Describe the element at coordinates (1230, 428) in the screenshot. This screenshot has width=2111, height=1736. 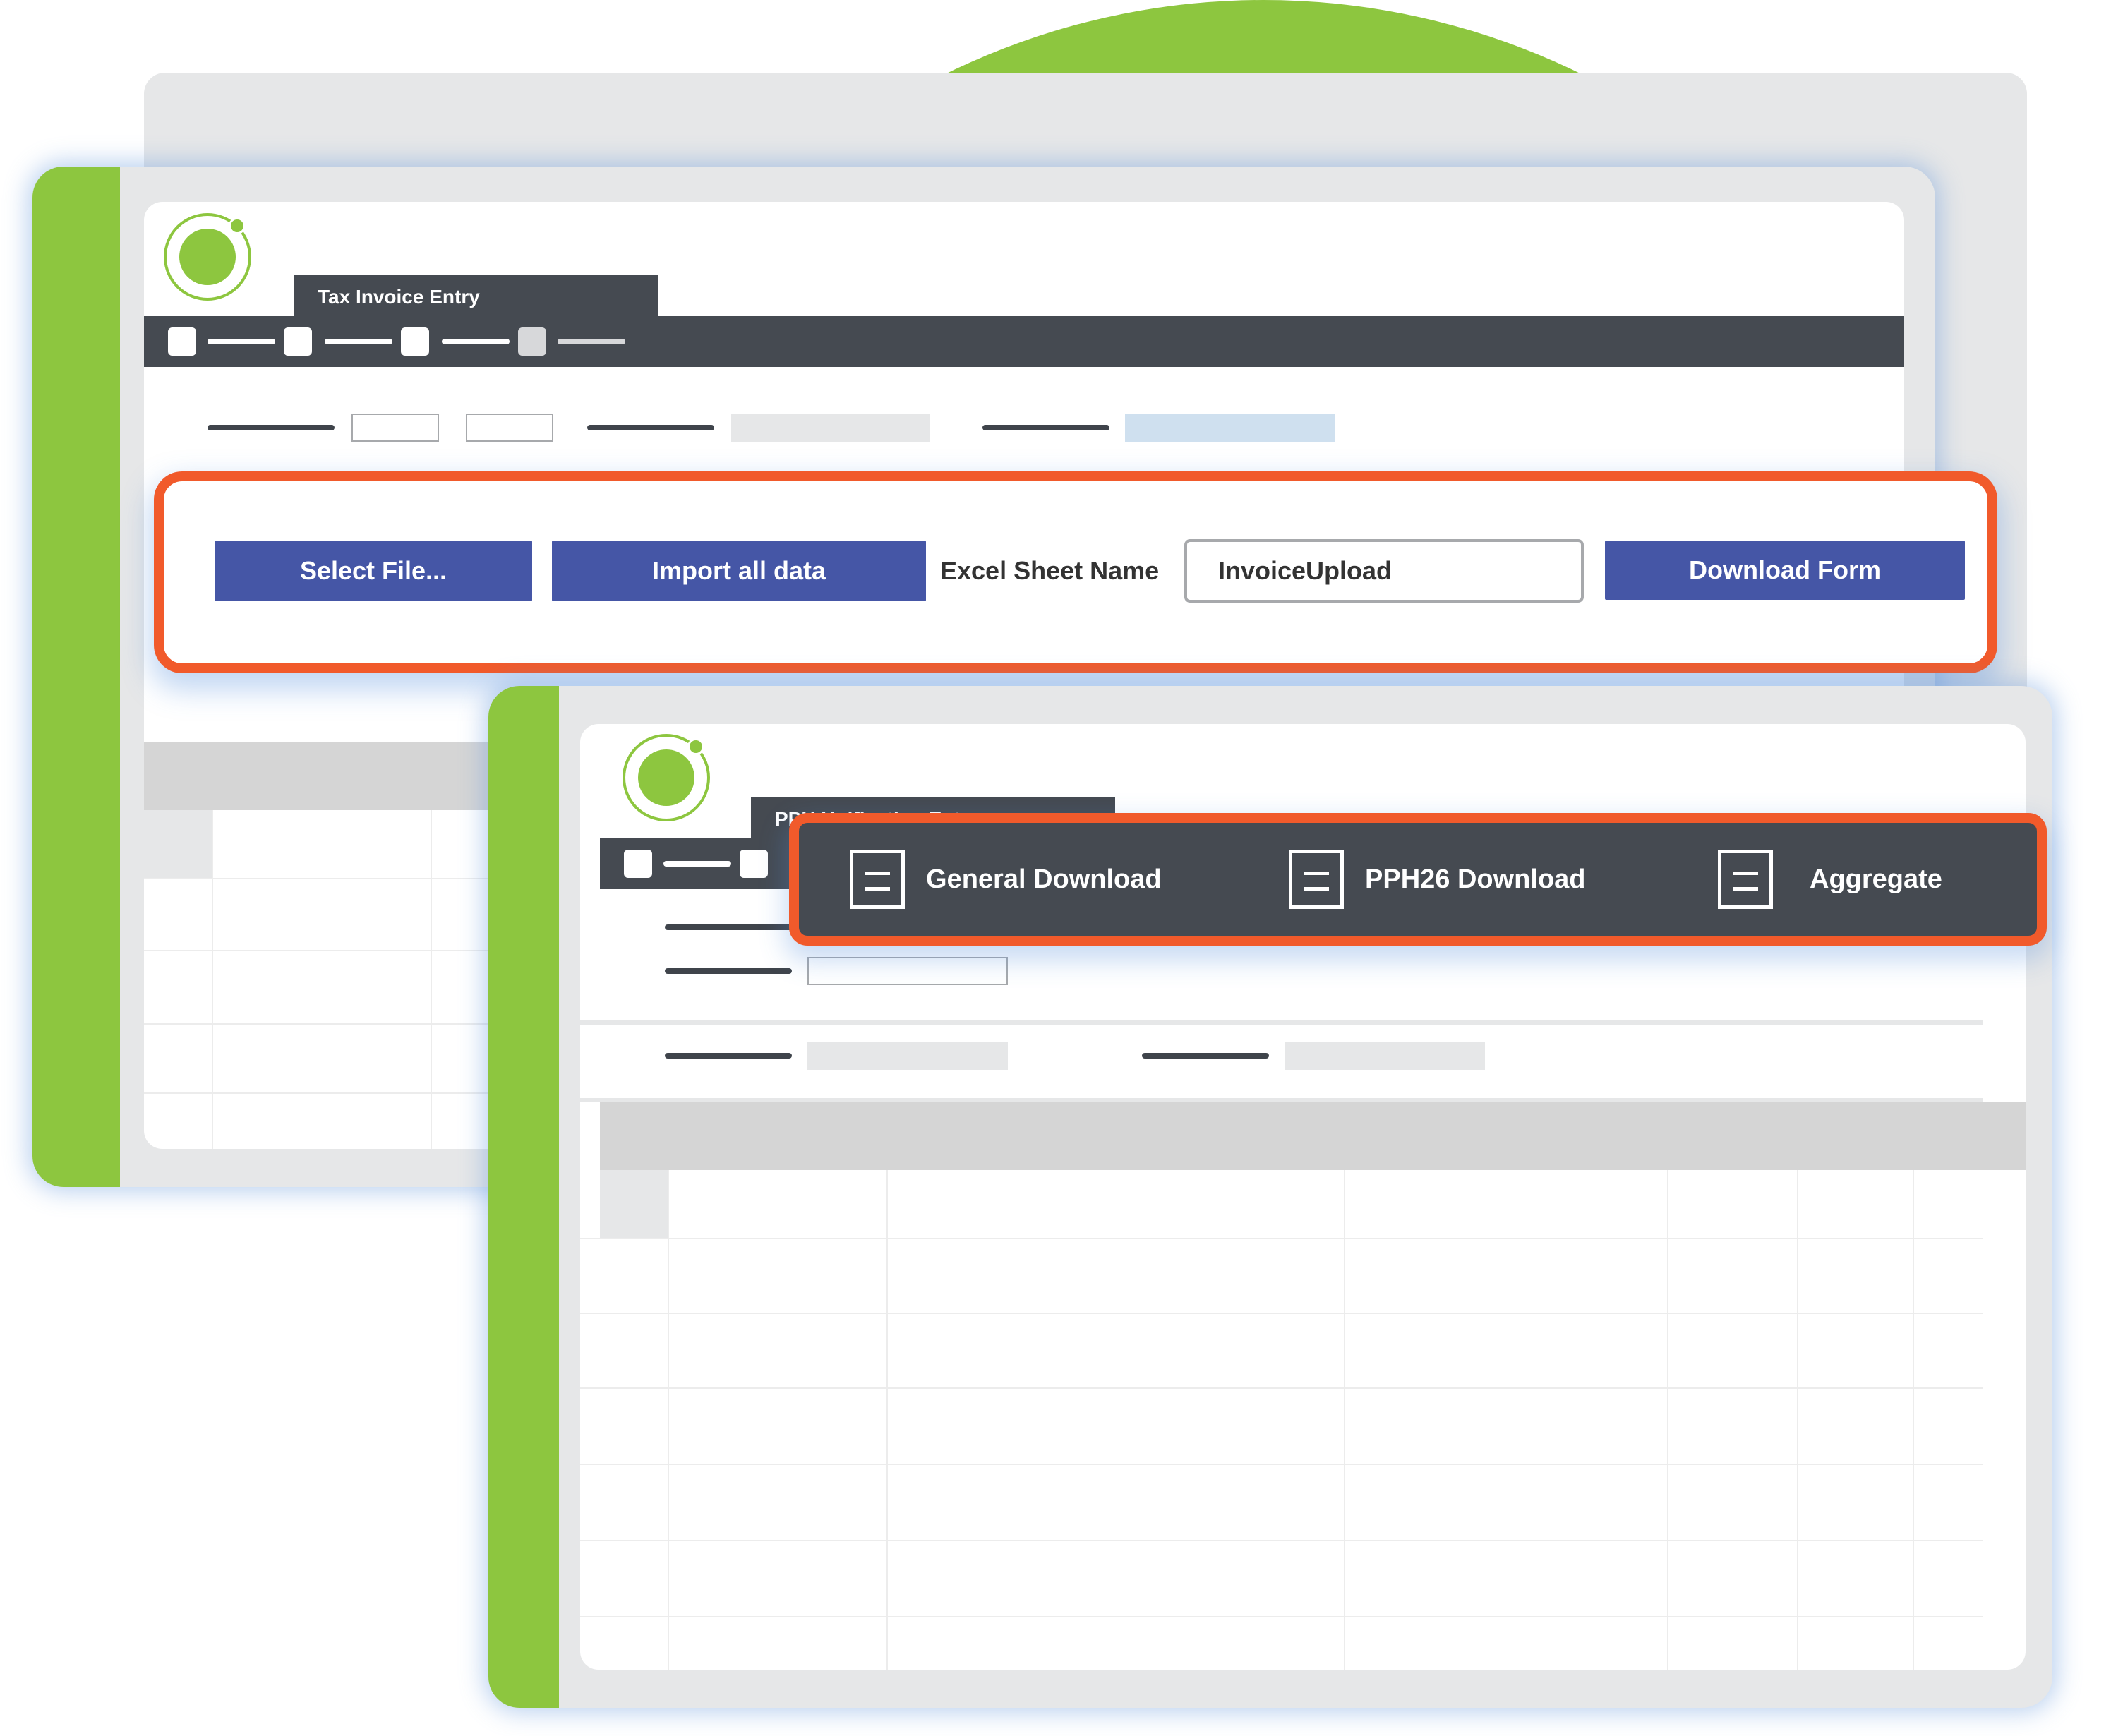
I see `field-highlighted` at that location.